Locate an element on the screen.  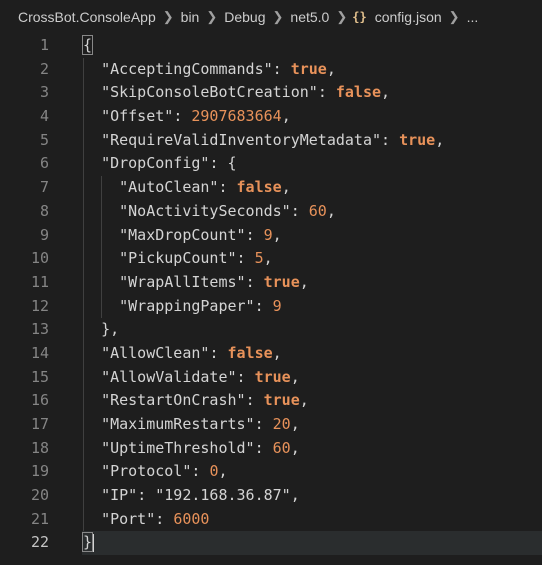
code-content: "UptimeThreshold": 60, is located at coordinates (191, 449).